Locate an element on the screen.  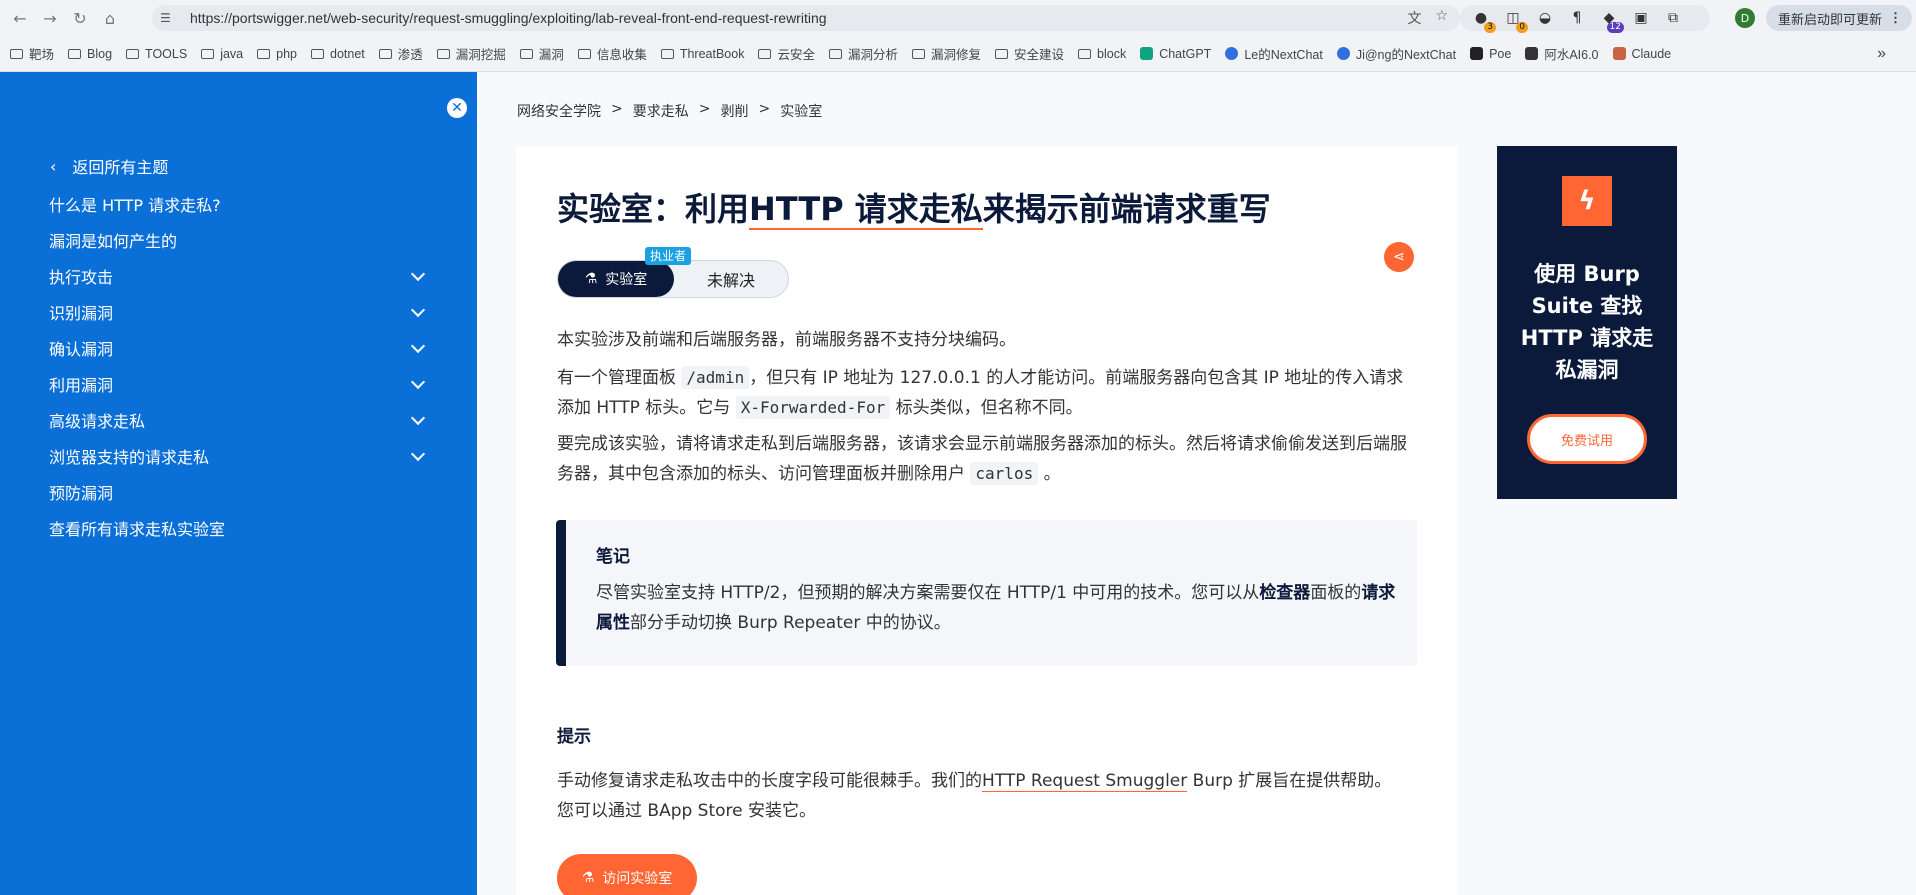
menu-dots-icon: ⋮ is located at coordinates (1895, 18).